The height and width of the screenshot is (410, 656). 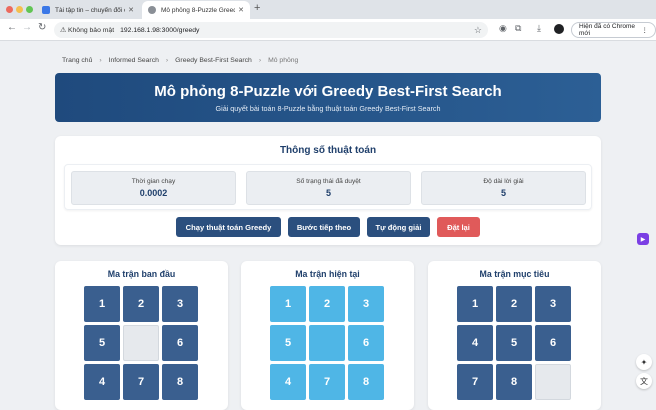 I want to click on security-label: Không bảo mật, so click(x=91, y=30).